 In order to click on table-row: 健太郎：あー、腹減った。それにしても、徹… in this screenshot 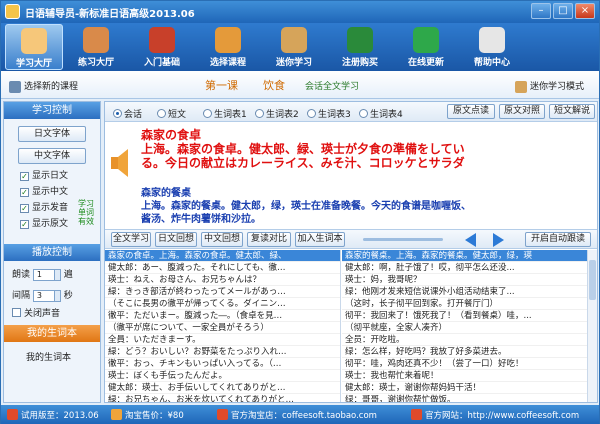, I will do `click(222, 268)`.